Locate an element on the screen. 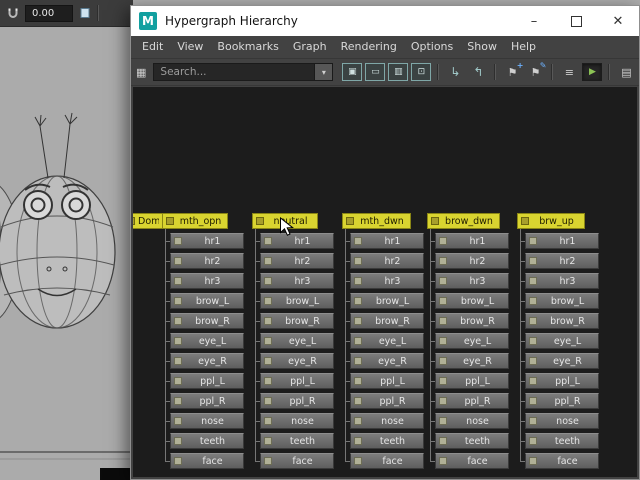 Image resolution: width=640 pixels, height=480 pixels. show-list-button: ≡ is located at coordinates (569, 72).